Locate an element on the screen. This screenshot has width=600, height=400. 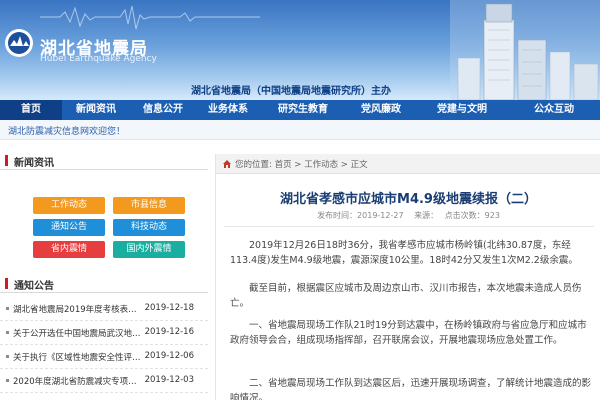
seismic-wave-decoration is located at coordinates (150, 17).